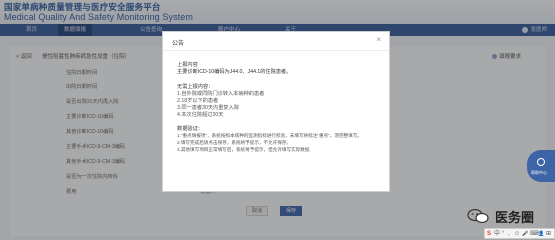  What do you see at coordinates (276, 41) in the screenshot?
I see `modal-header: 公告 ×` at bounding box center [276, 41].